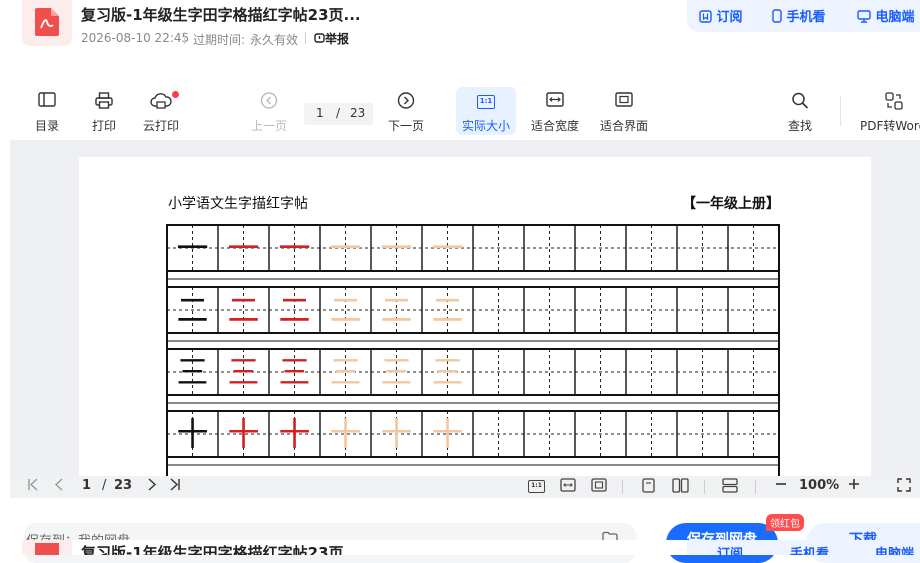 The image size is (920, 563). I want to click on report-label: 举报, so click(337, 39).